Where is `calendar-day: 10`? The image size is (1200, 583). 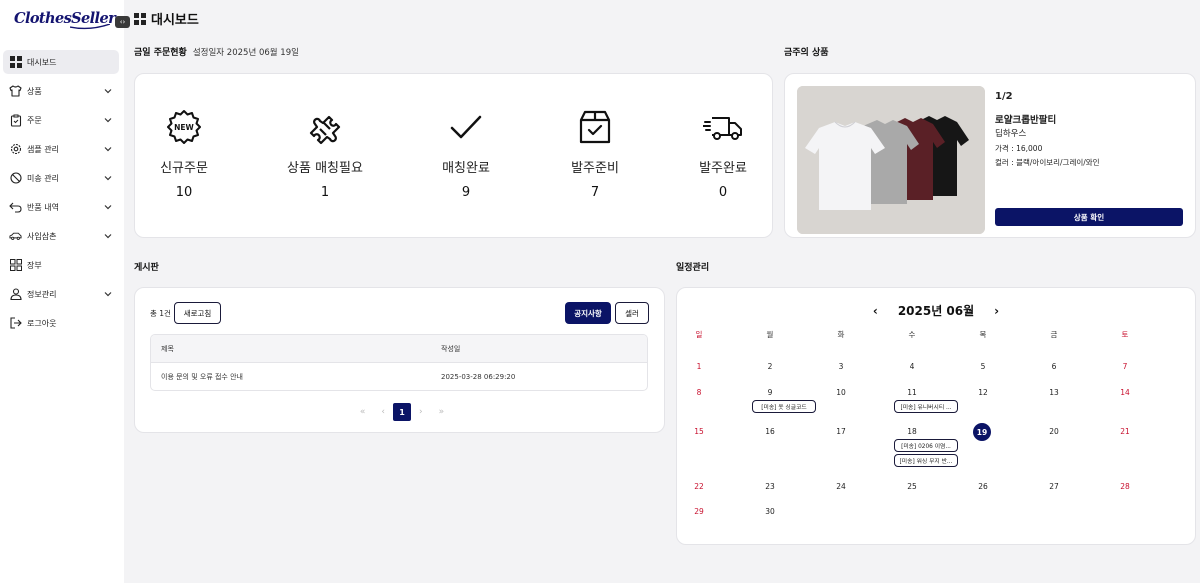
calendar-day: 10 is located at coordinates (841, 392).